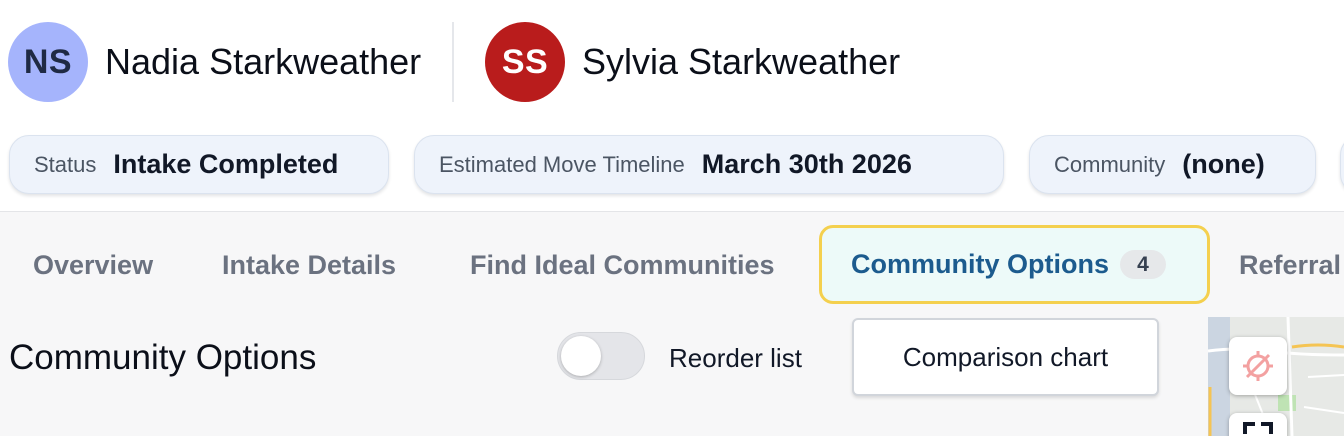  What do you see at coordinates (806, 164) in the screenshot?
I see `move-timeline-value: March 30th 2026` at bounding box center [806, 164].